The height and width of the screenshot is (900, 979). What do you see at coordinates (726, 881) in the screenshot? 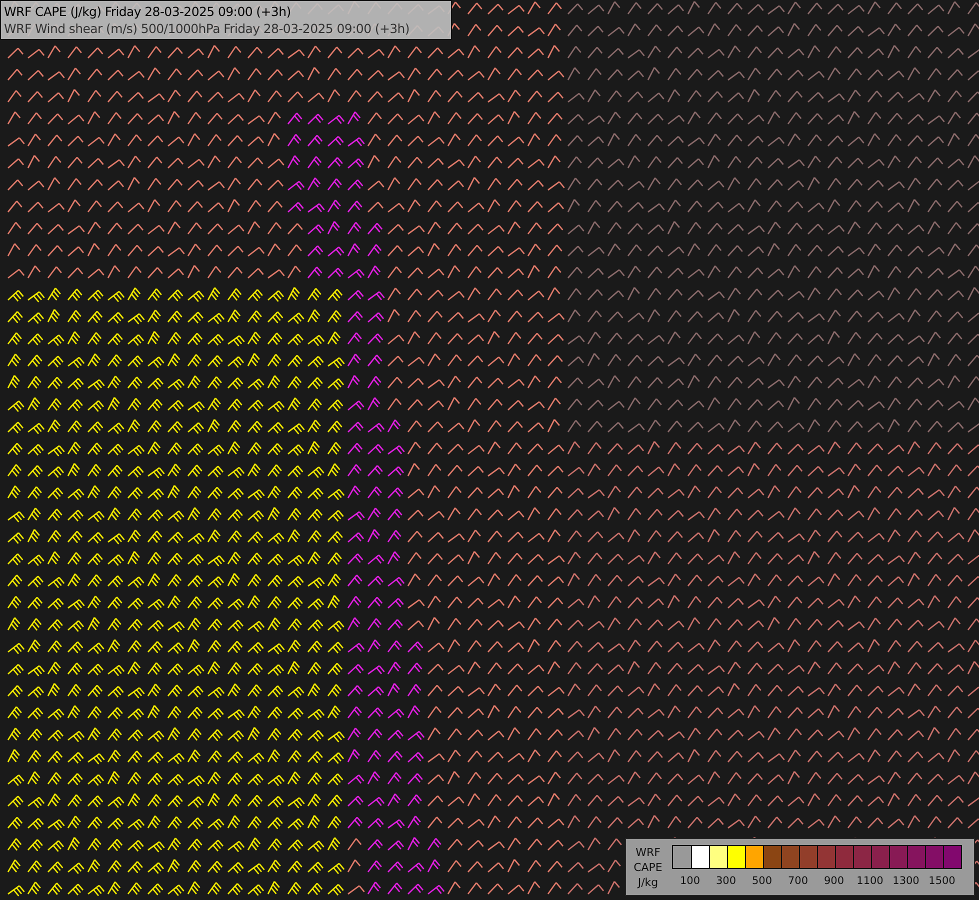
I see `scale-label: 300` at bounding box center [726, 881].